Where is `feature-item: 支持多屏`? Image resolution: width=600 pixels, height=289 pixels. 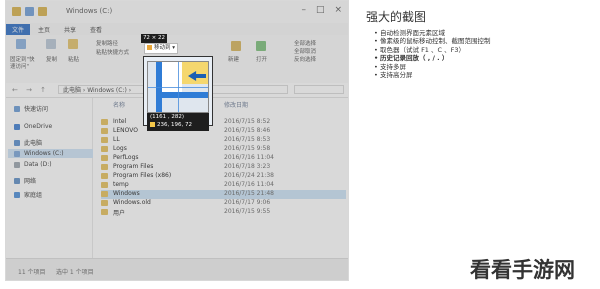 feature-item: 支持多屏 is located at coordinates (432, 67).